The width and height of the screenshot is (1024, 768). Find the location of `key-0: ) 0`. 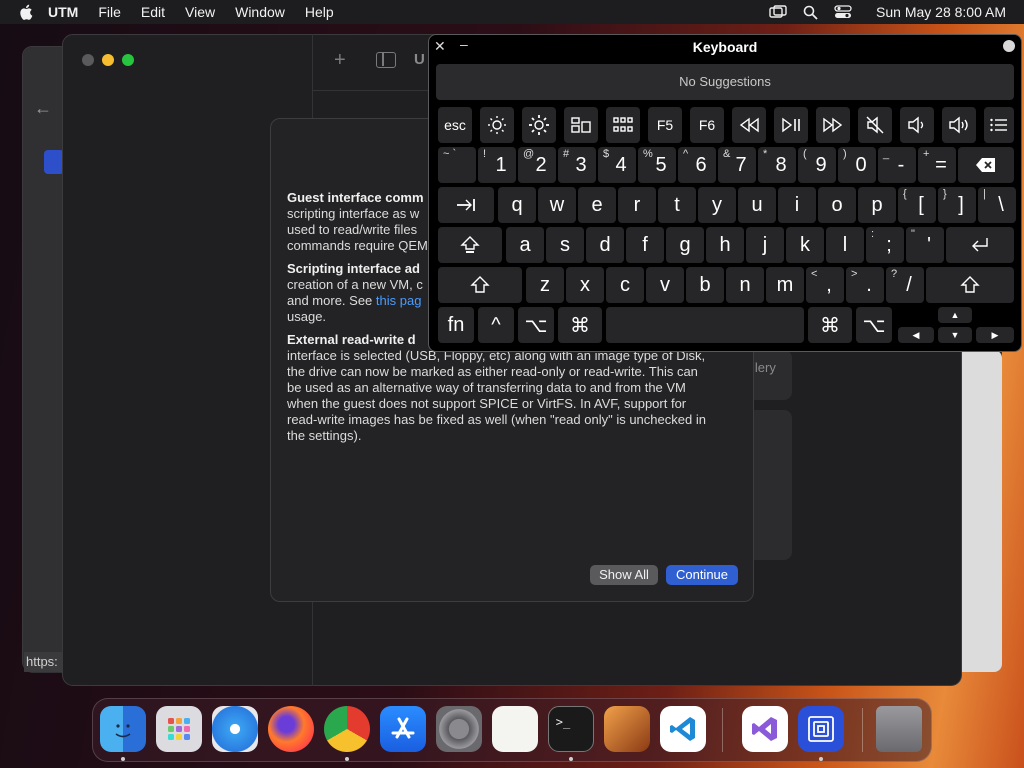

key-0: ) 0 is located at coordinates (857, 165).